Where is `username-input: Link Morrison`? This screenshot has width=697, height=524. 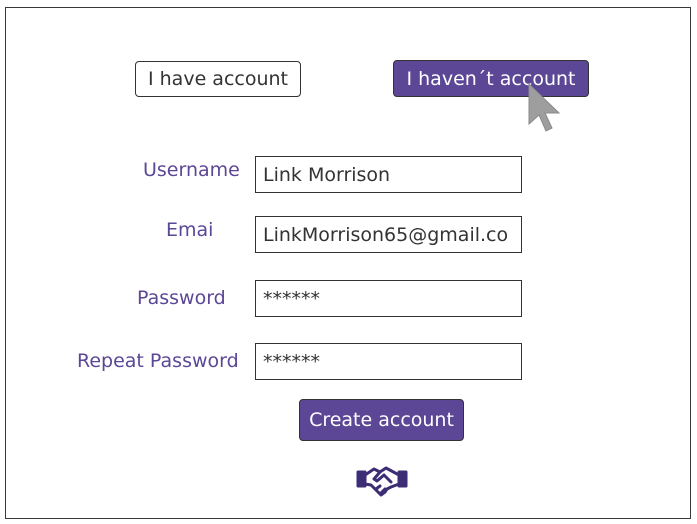
username-input: Link Morrison is located at coordinates (388, 174).